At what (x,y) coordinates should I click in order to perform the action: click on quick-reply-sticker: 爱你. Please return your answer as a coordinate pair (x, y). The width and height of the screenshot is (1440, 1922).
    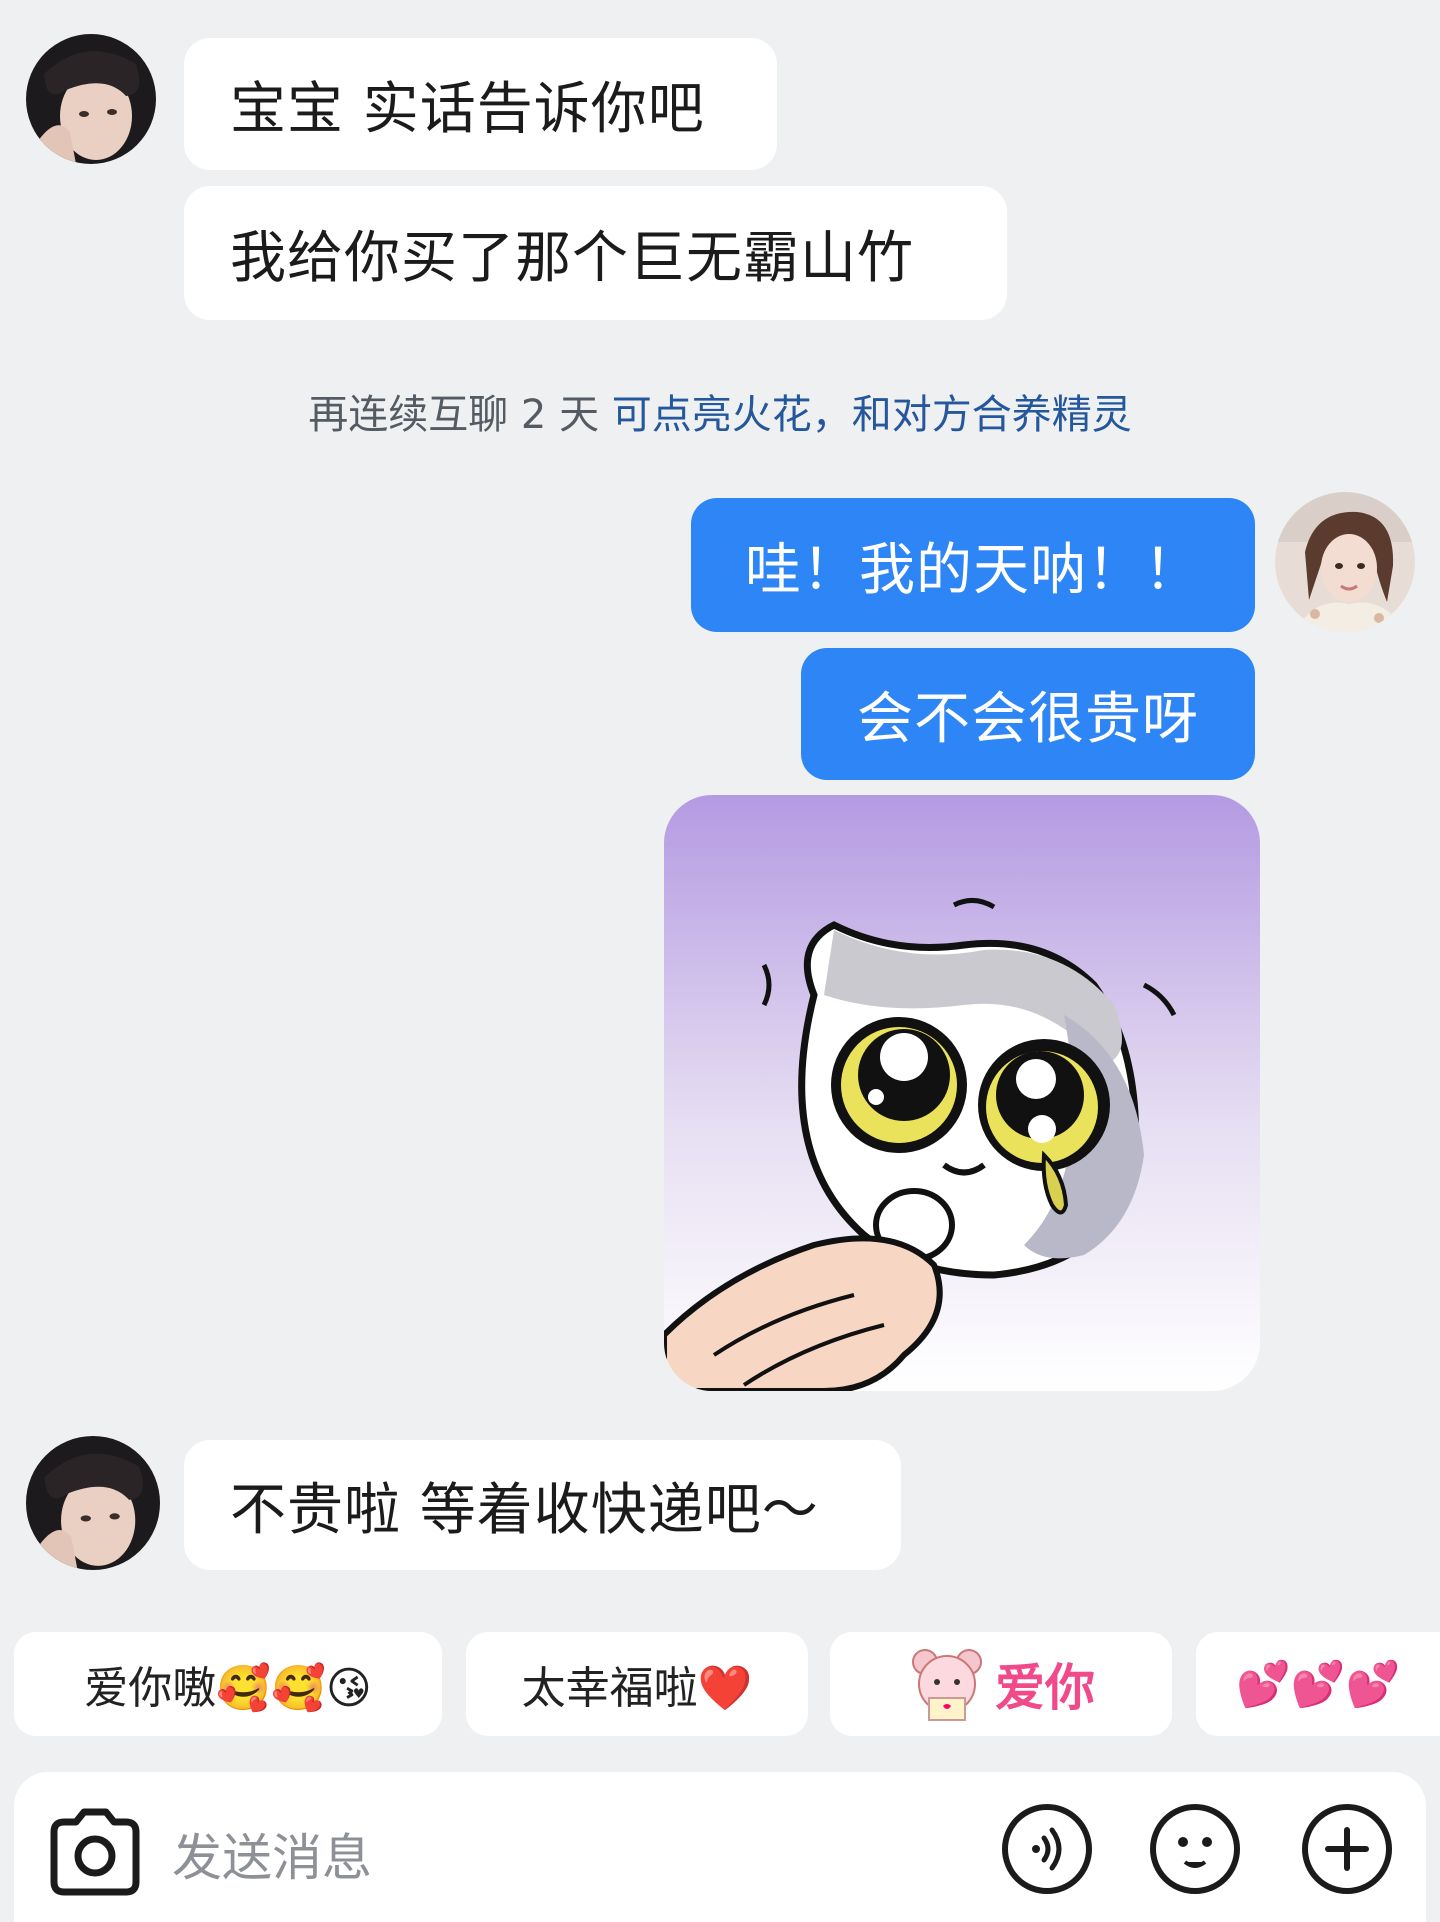
    Looking at the image, I should click on (1001, 1684).